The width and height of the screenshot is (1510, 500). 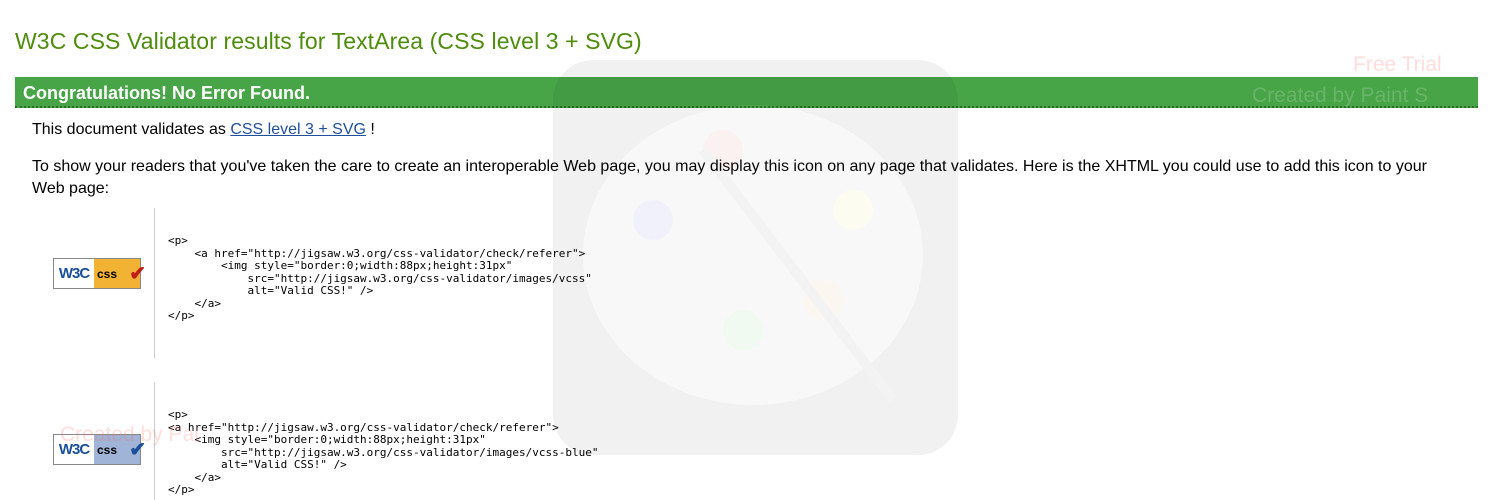 I want to click on summary-prefix: This document validates as, so click(x=131, y=129).